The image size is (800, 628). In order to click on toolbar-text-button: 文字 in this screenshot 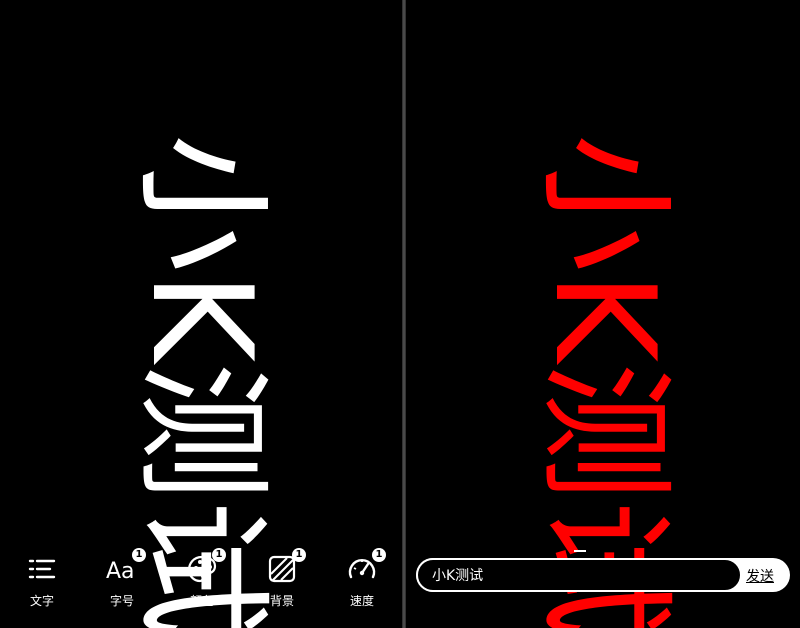, I will do `click(42, 575)`.